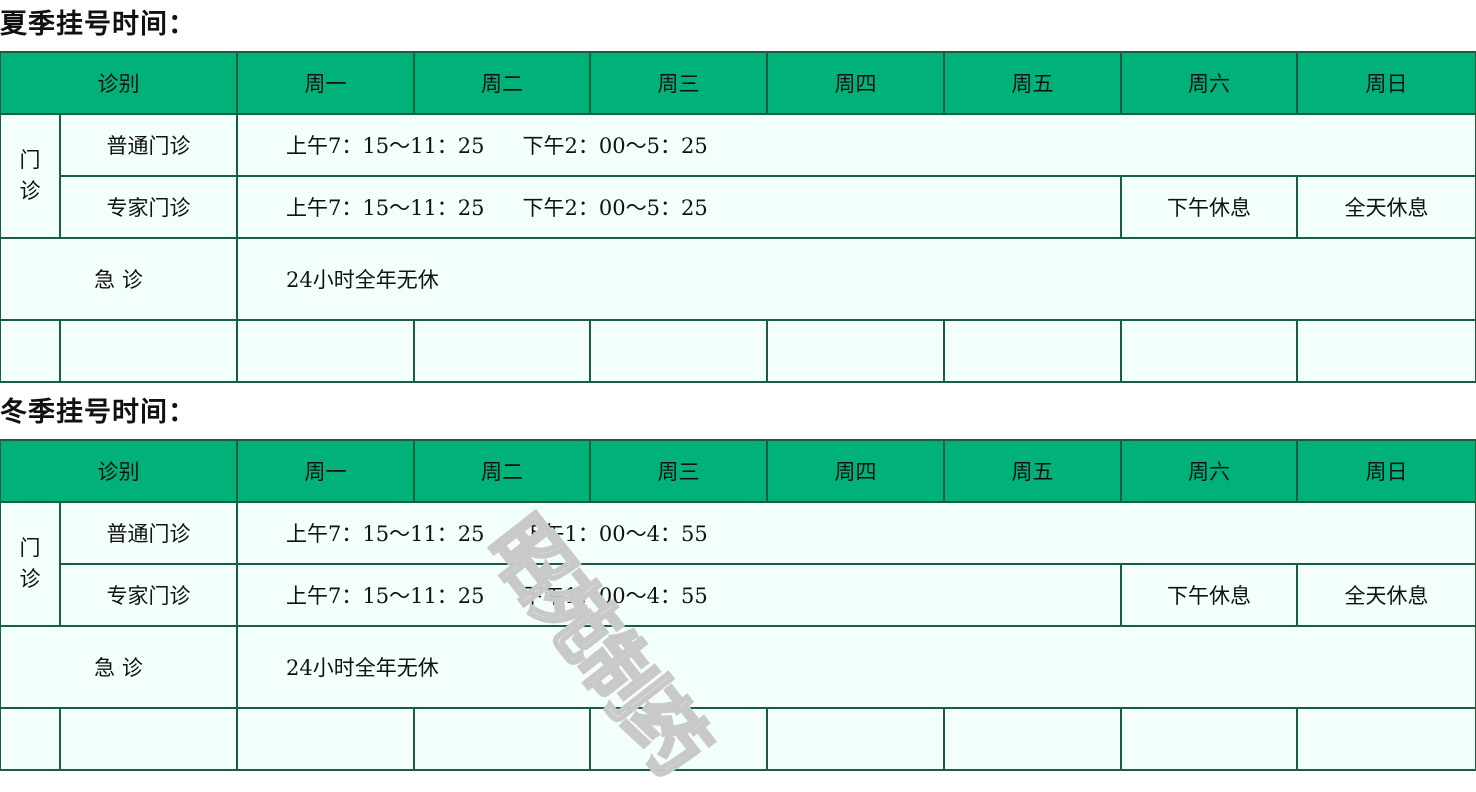 The height and width of the screenshot is (792, 1476). I want to click on winter-section-title: 冬季挂号时间：, so click(98, 412).